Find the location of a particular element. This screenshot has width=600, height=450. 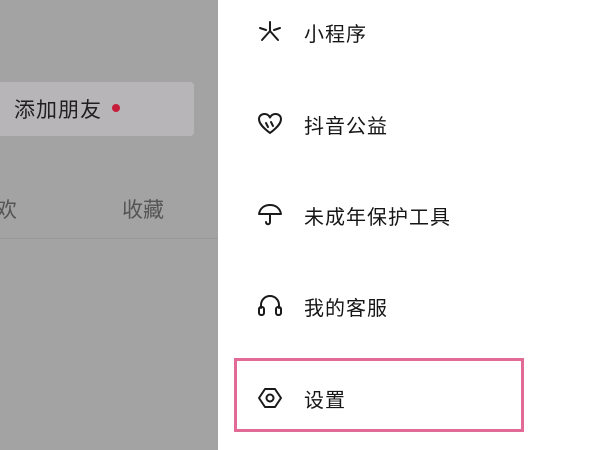

menu-label-customer-service: 我的客服 is located at coordinates (346, 307).